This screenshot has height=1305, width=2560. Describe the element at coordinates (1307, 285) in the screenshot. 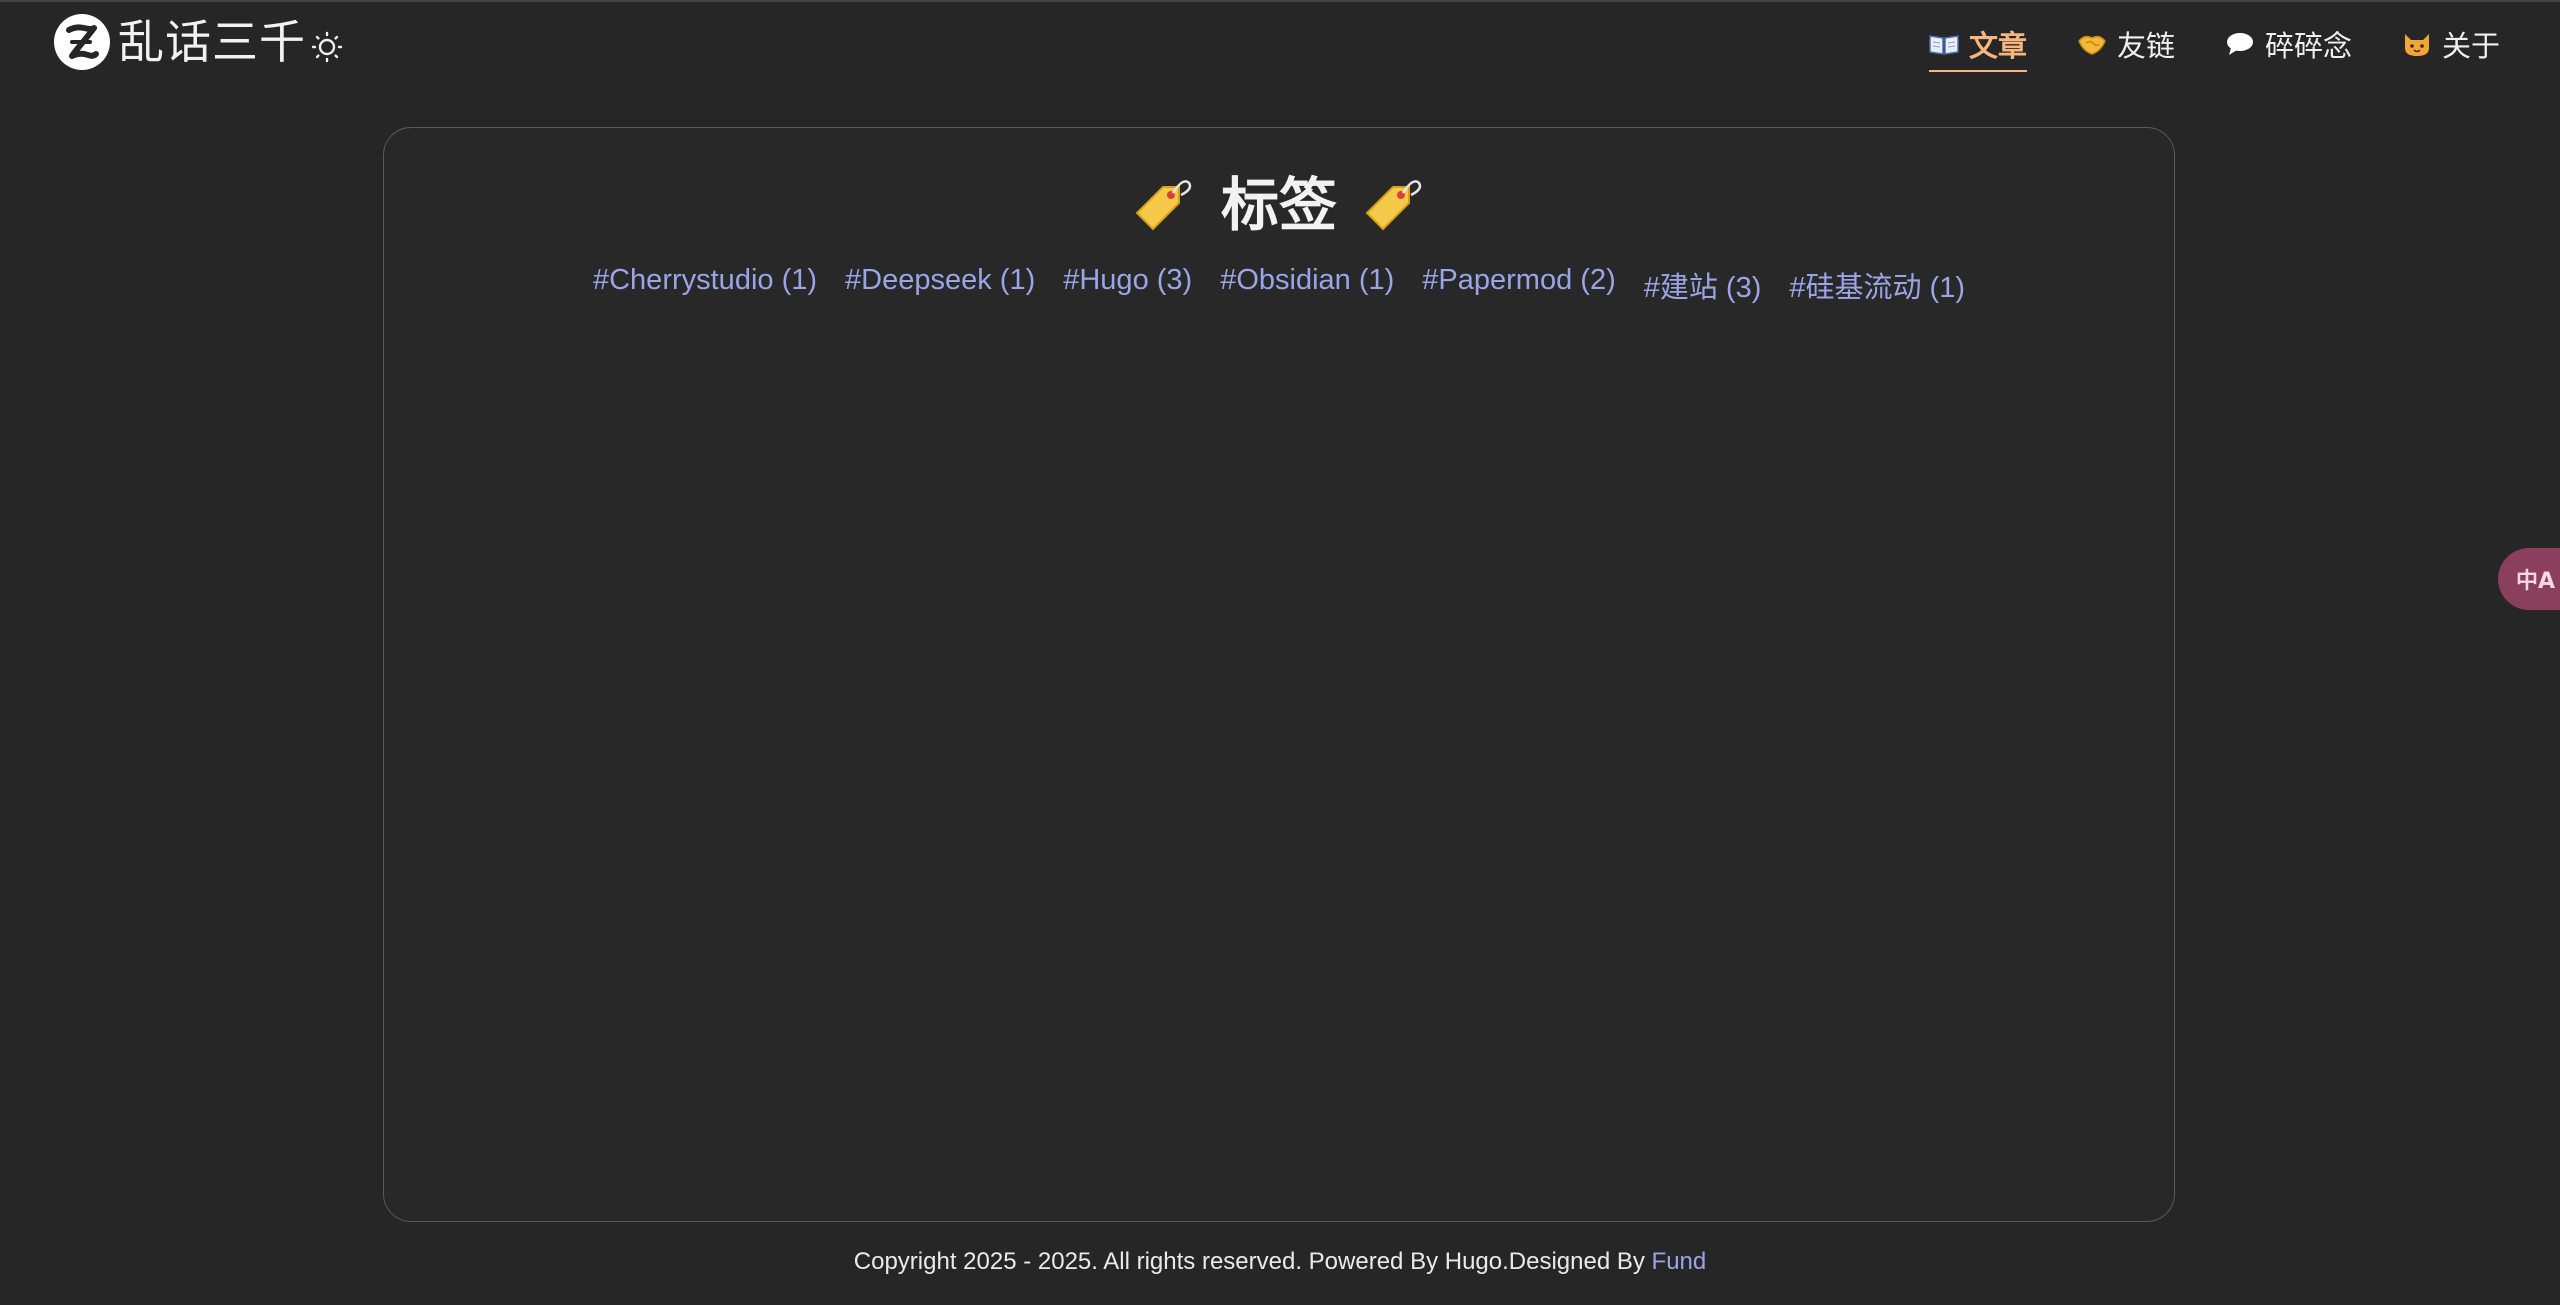

I see `tag-link-obsidian: #Obsidian (1)` at that location.